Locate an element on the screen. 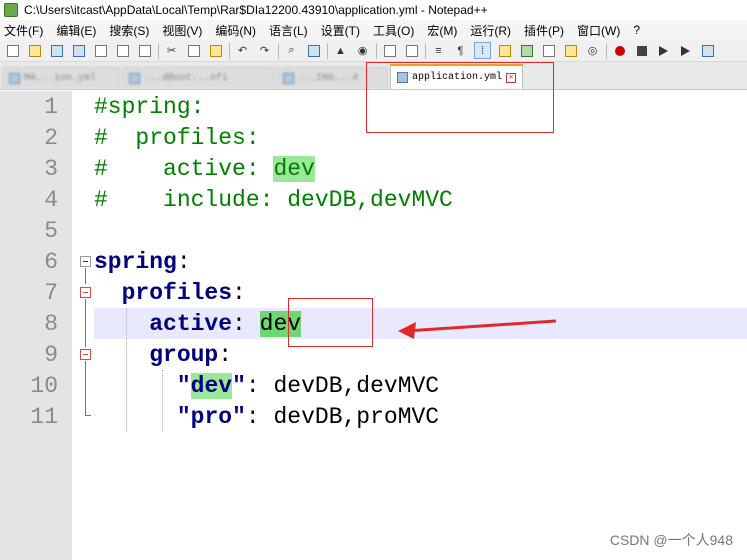 This screenshot has height=560, width=747. zoom-in-icon: ▲ is located at coordinates (340, 50).